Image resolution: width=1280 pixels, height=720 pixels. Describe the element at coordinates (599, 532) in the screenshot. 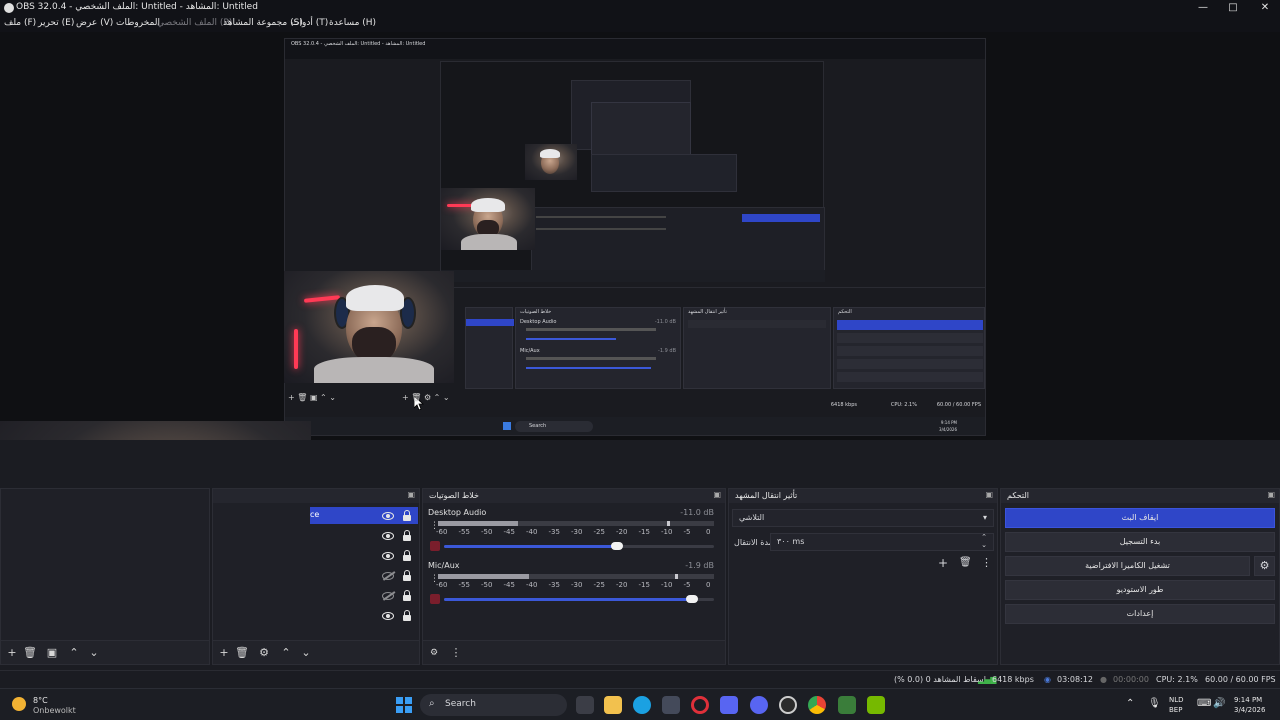

I see `scale-tick: -25` at that location.